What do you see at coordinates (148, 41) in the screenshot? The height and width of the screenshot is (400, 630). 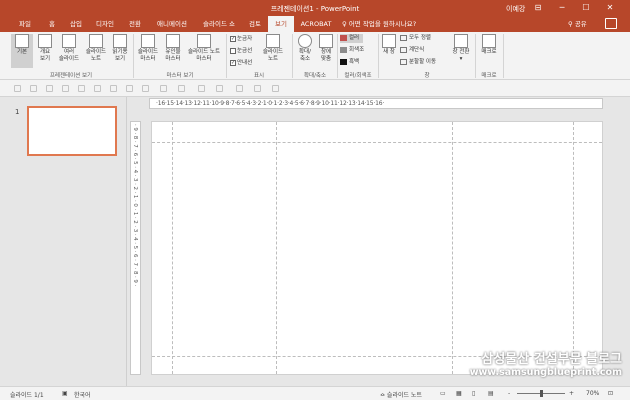 I see `slide-master-icon` at bounding box center [148, 41].